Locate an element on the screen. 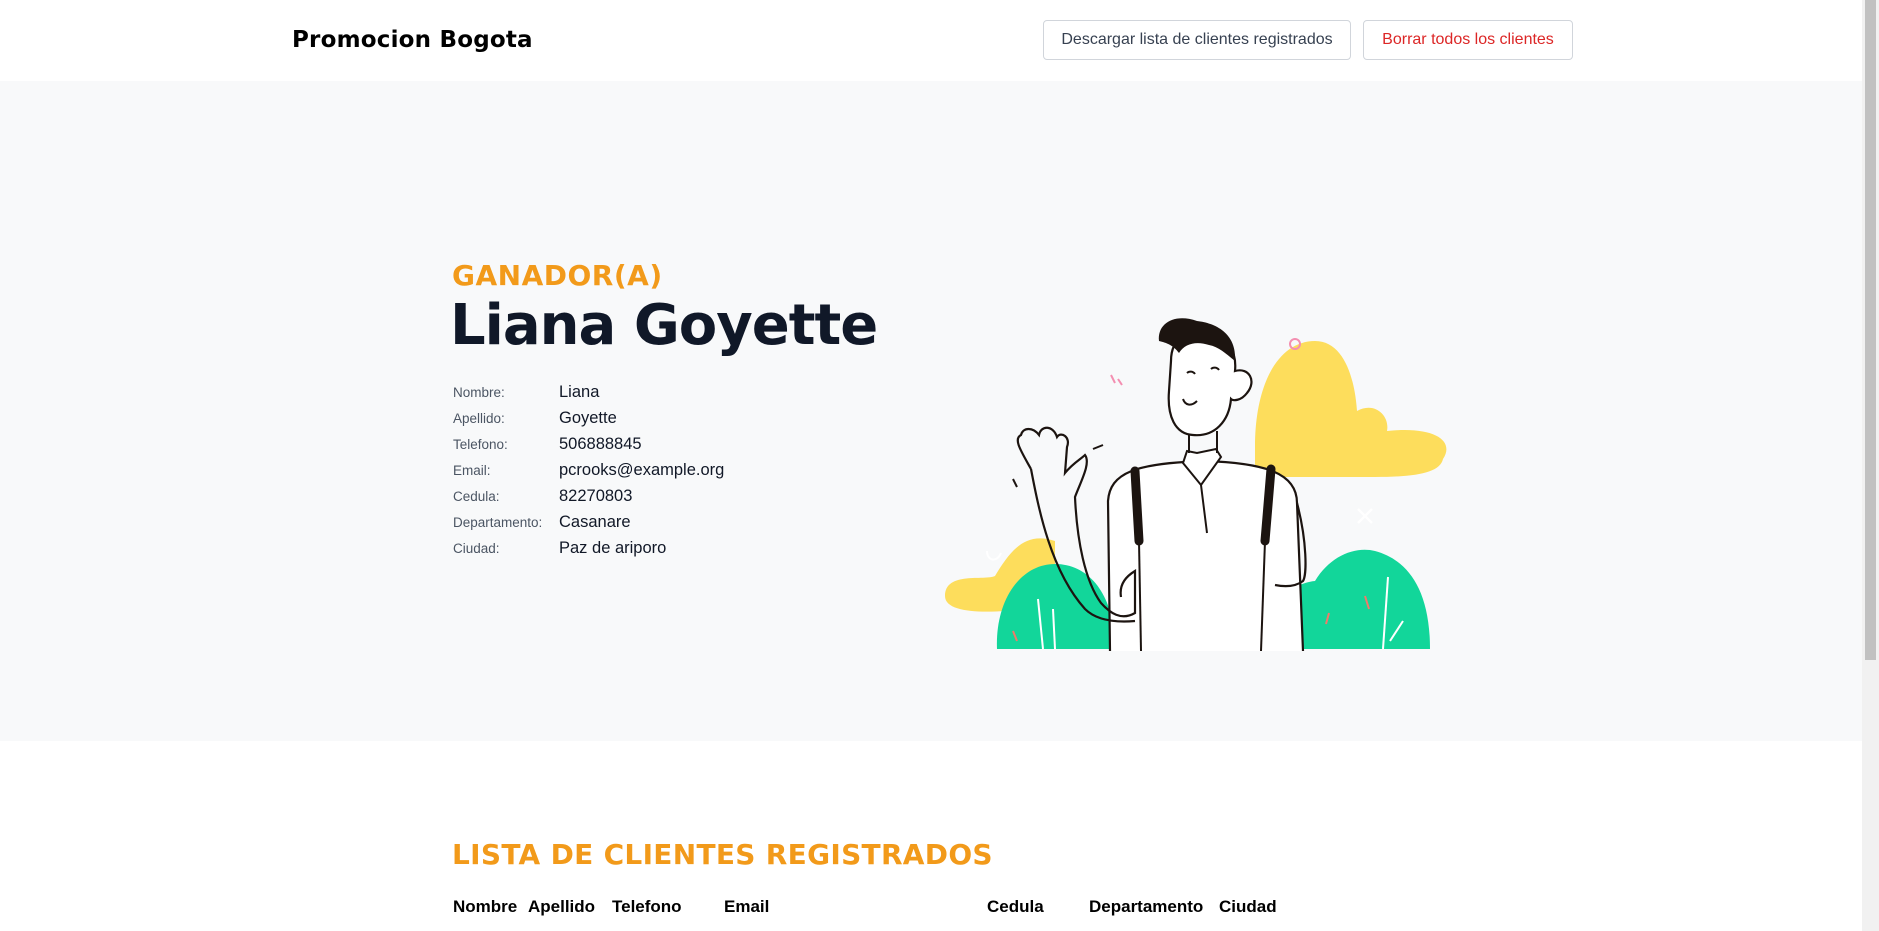  detail-row-ciudad: Ciudad: Paz de ariporo is located at coordinates (653, 550).